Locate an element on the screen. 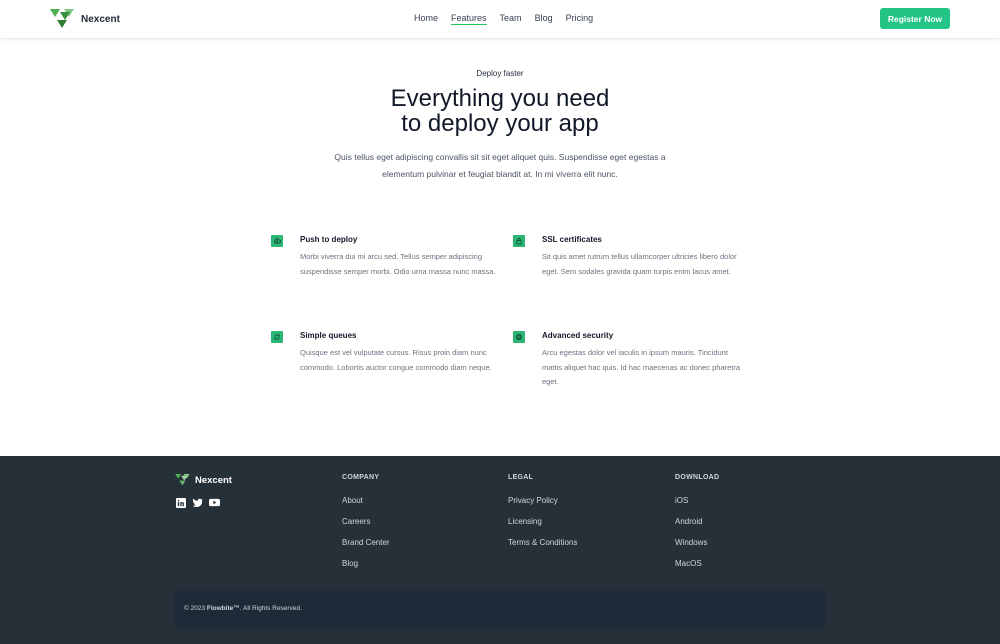 The image size is (1000, 644). footer-link-brand-center: Brand Center is located at coordinates (366, 542).